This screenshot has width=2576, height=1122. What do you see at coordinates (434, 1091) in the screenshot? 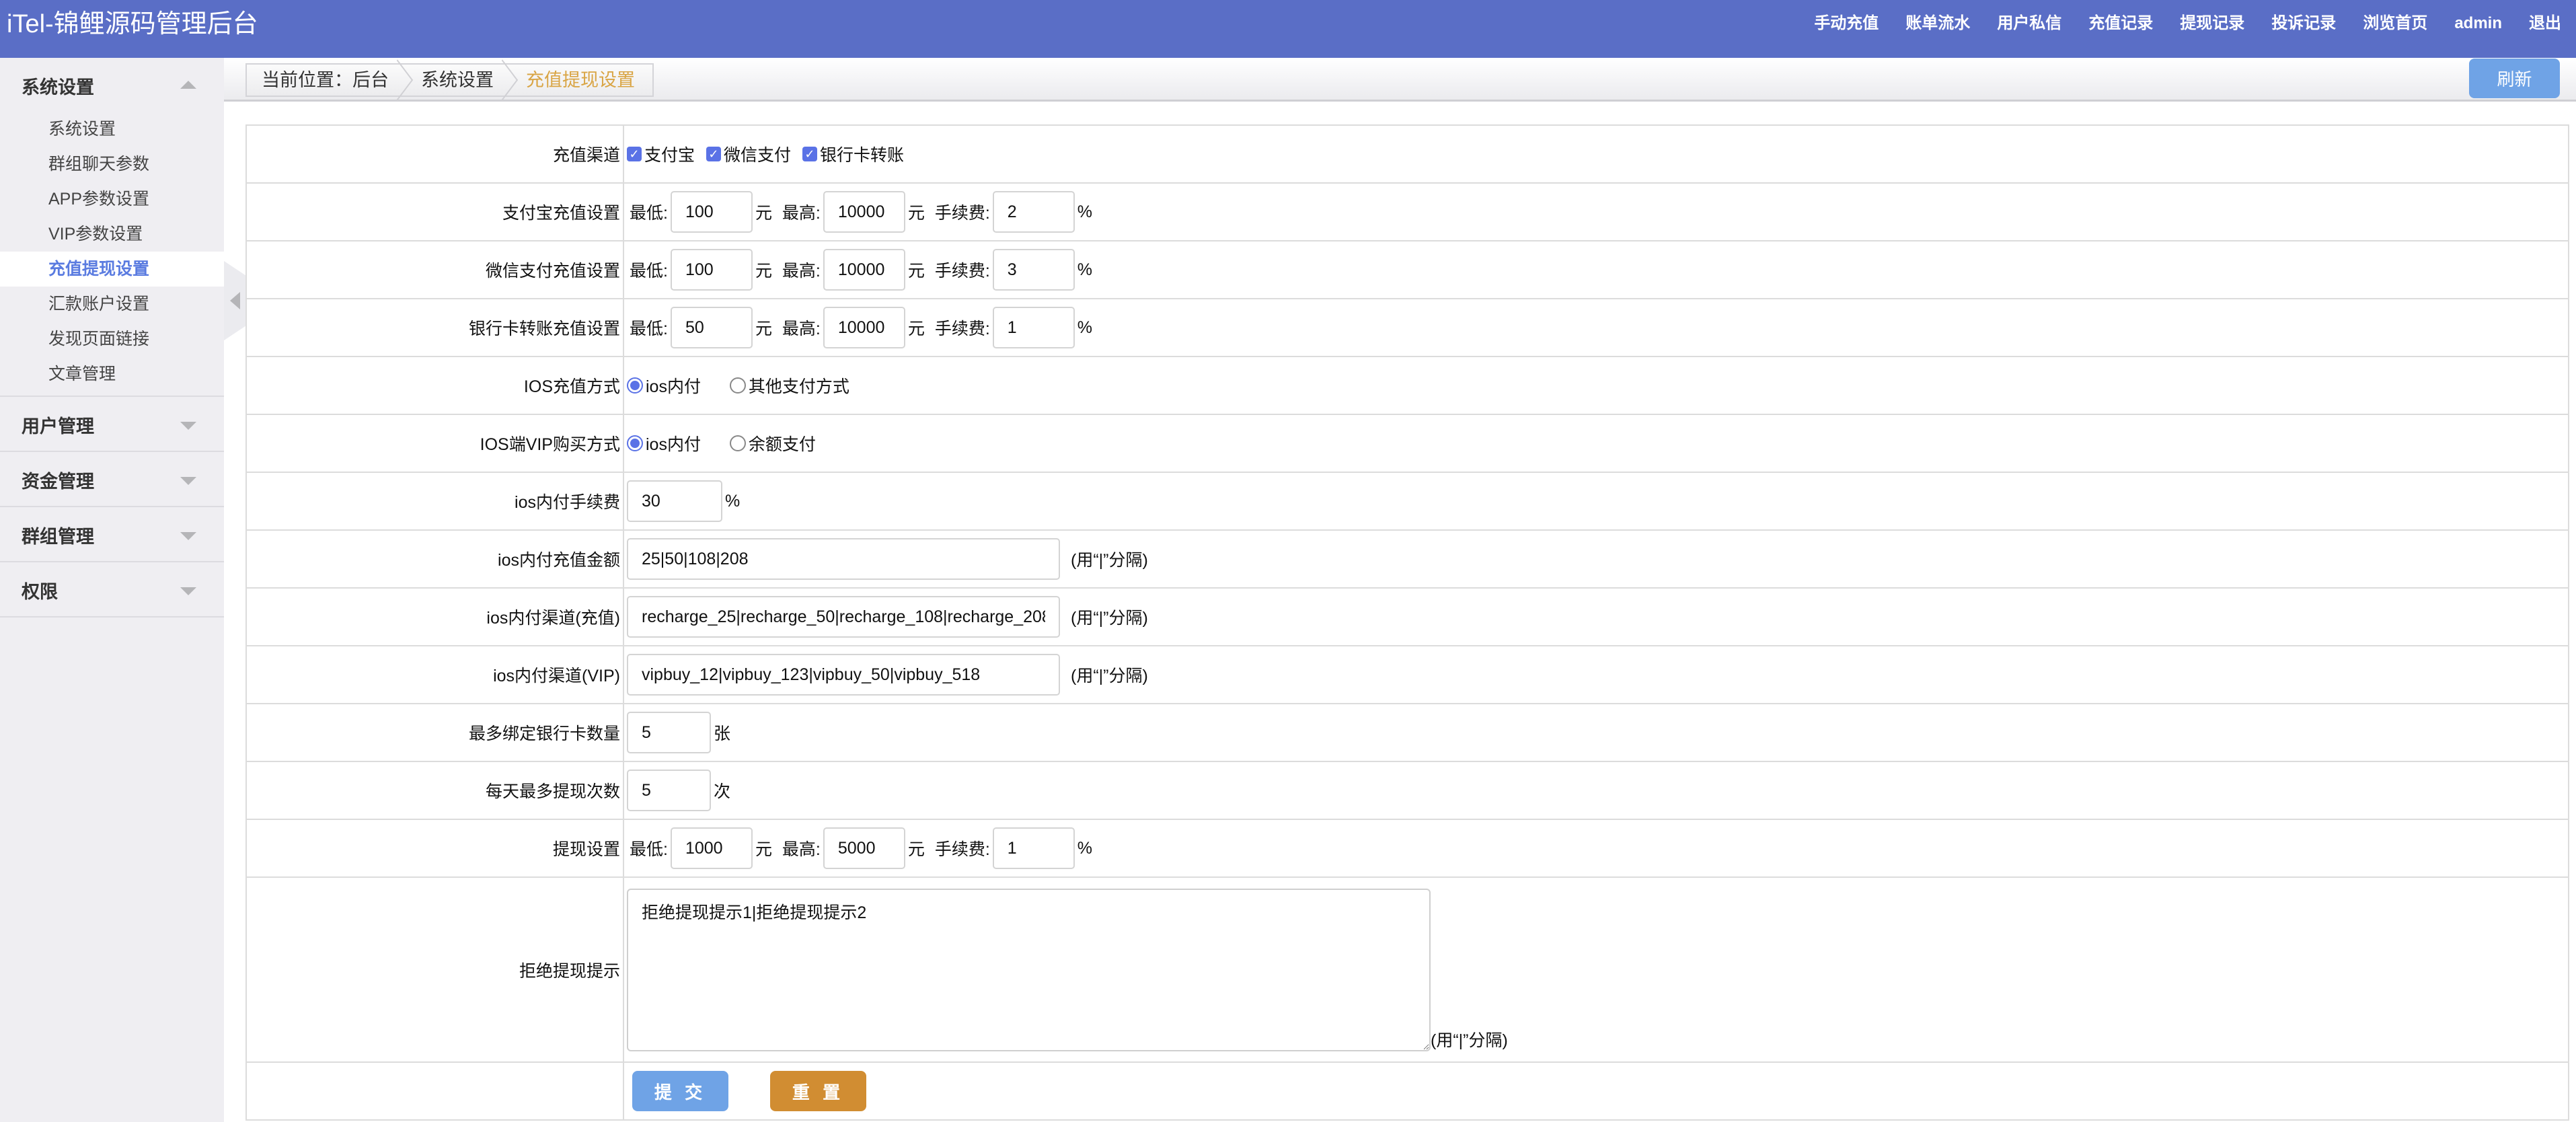
I see `empty-cell` at bounding box center [434, 1091].